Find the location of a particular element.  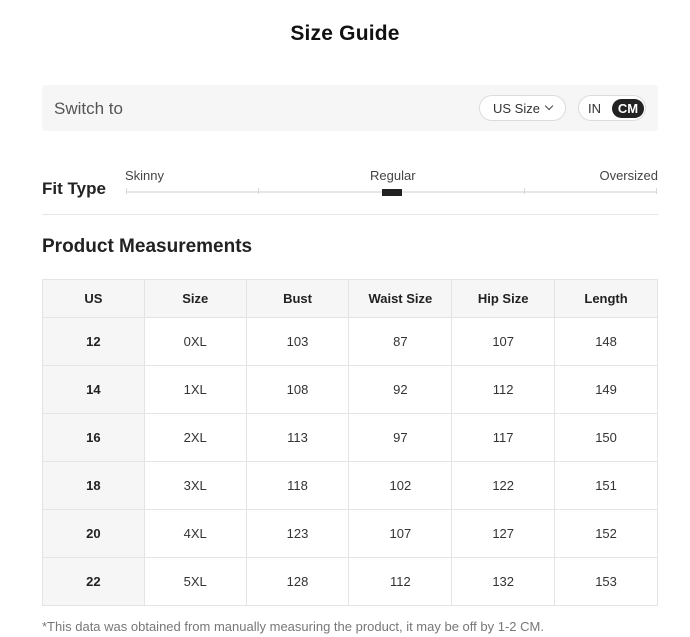

cell-length: 150 is located at coordinates (606, 437).